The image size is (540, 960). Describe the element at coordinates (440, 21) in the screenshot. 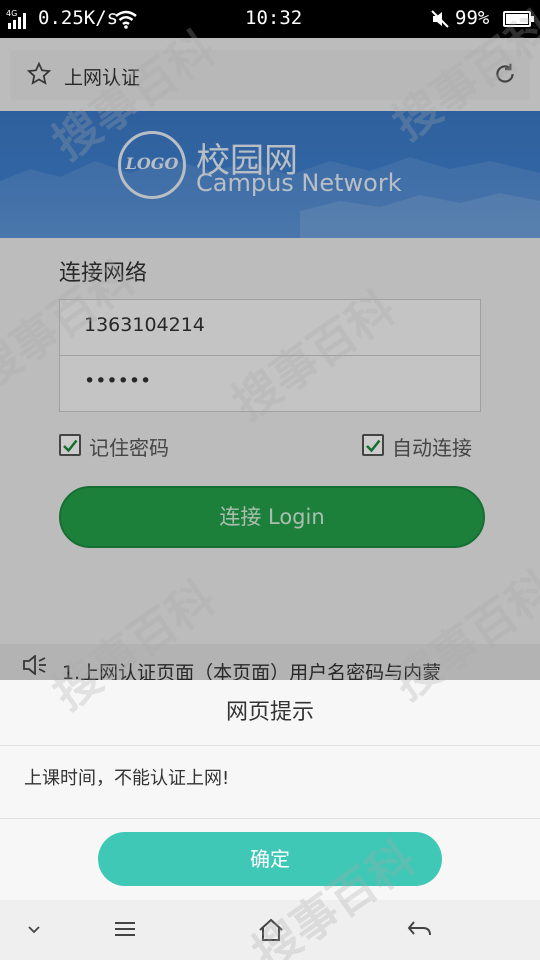

I see `mute-icon` at that location.